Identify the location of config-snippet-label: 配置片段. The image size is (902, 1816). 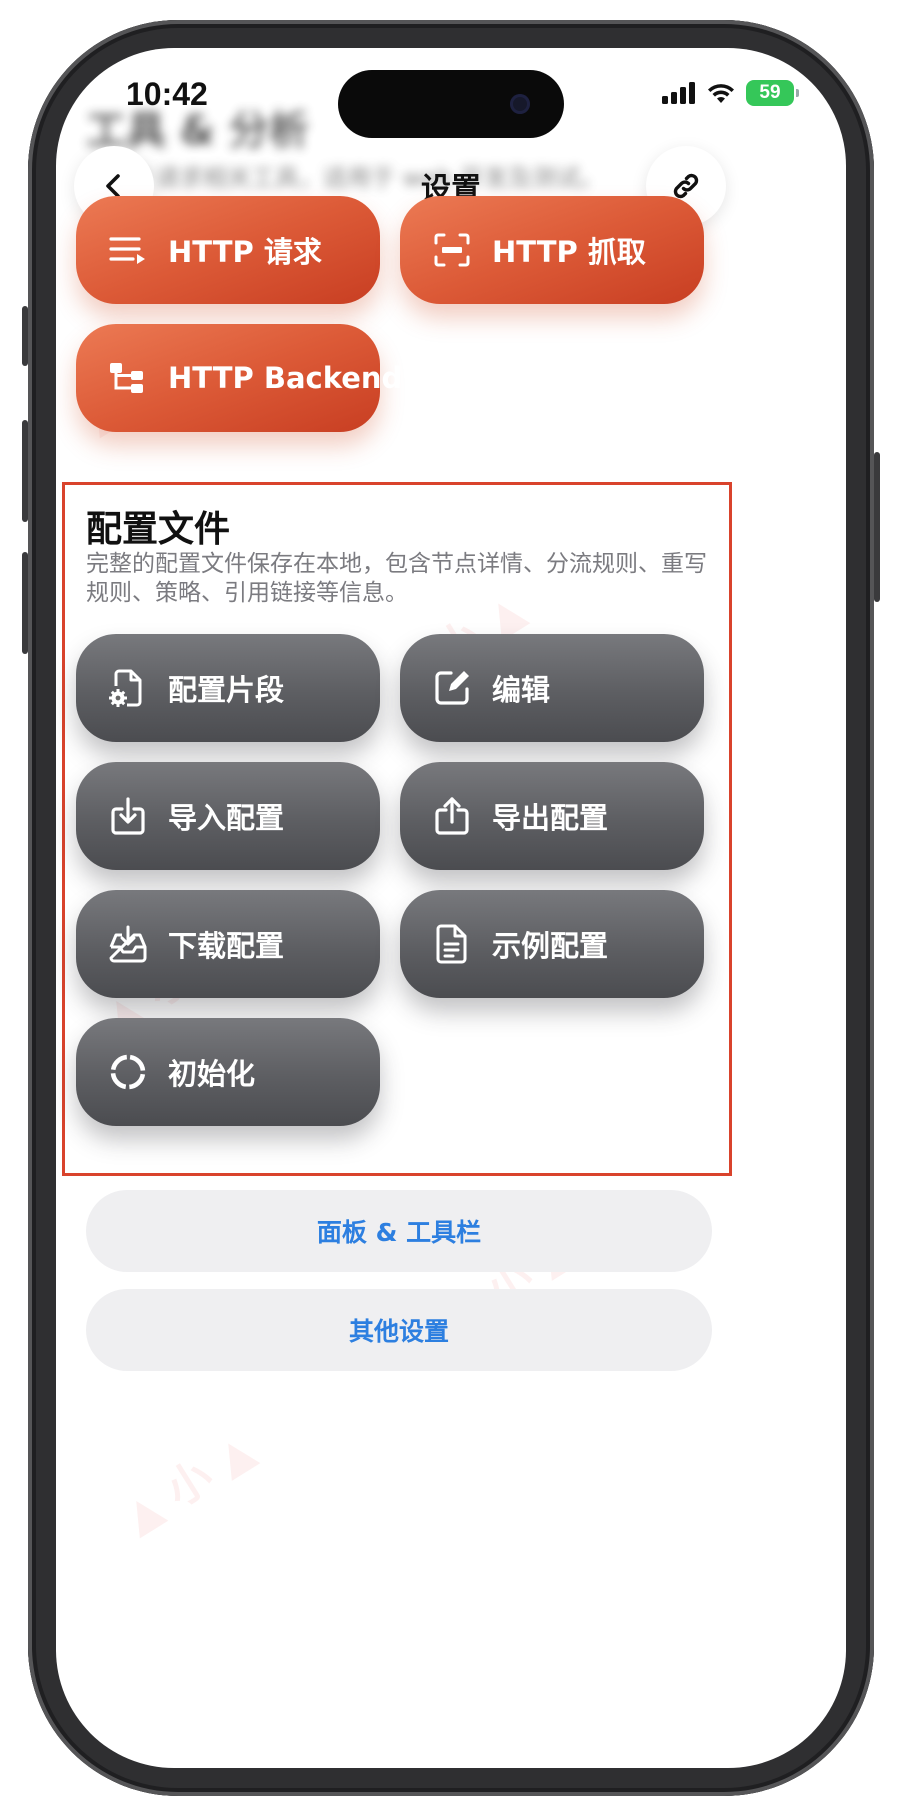
(226, 690).